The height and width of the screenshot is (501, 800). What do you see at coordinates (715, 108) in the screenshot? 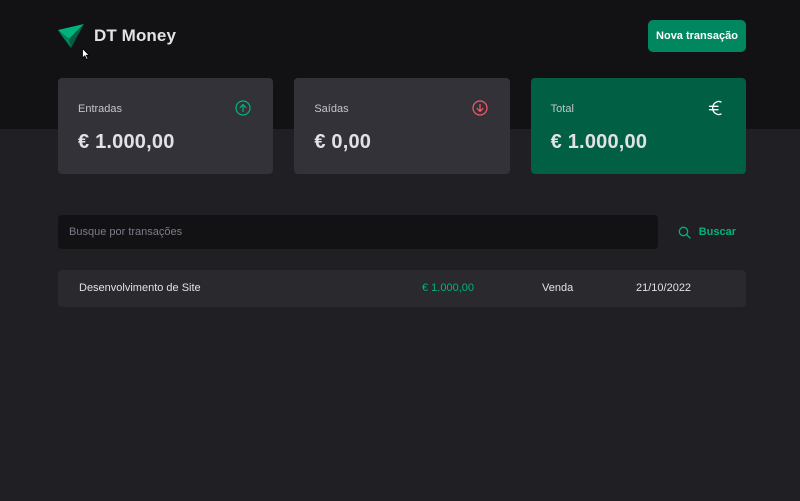
I see `euro-icon` at bounding box center [715, 108].